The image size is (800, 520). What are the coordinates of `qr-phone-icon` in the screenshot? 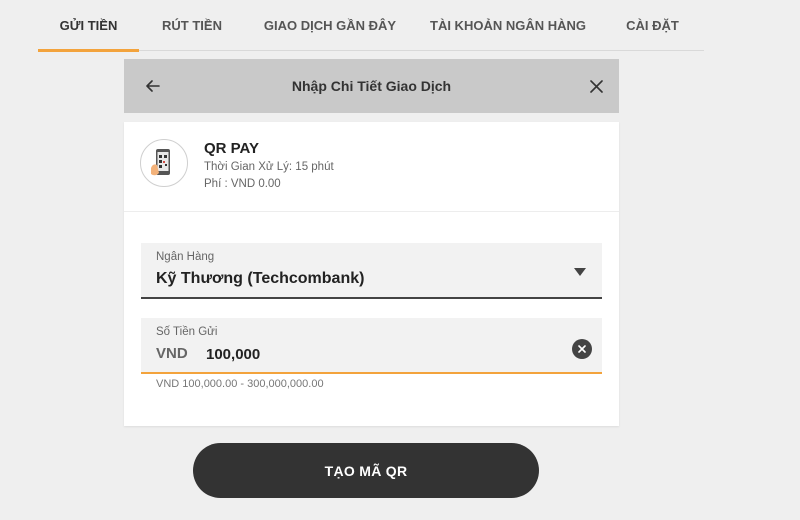 It's located at (164, 163).